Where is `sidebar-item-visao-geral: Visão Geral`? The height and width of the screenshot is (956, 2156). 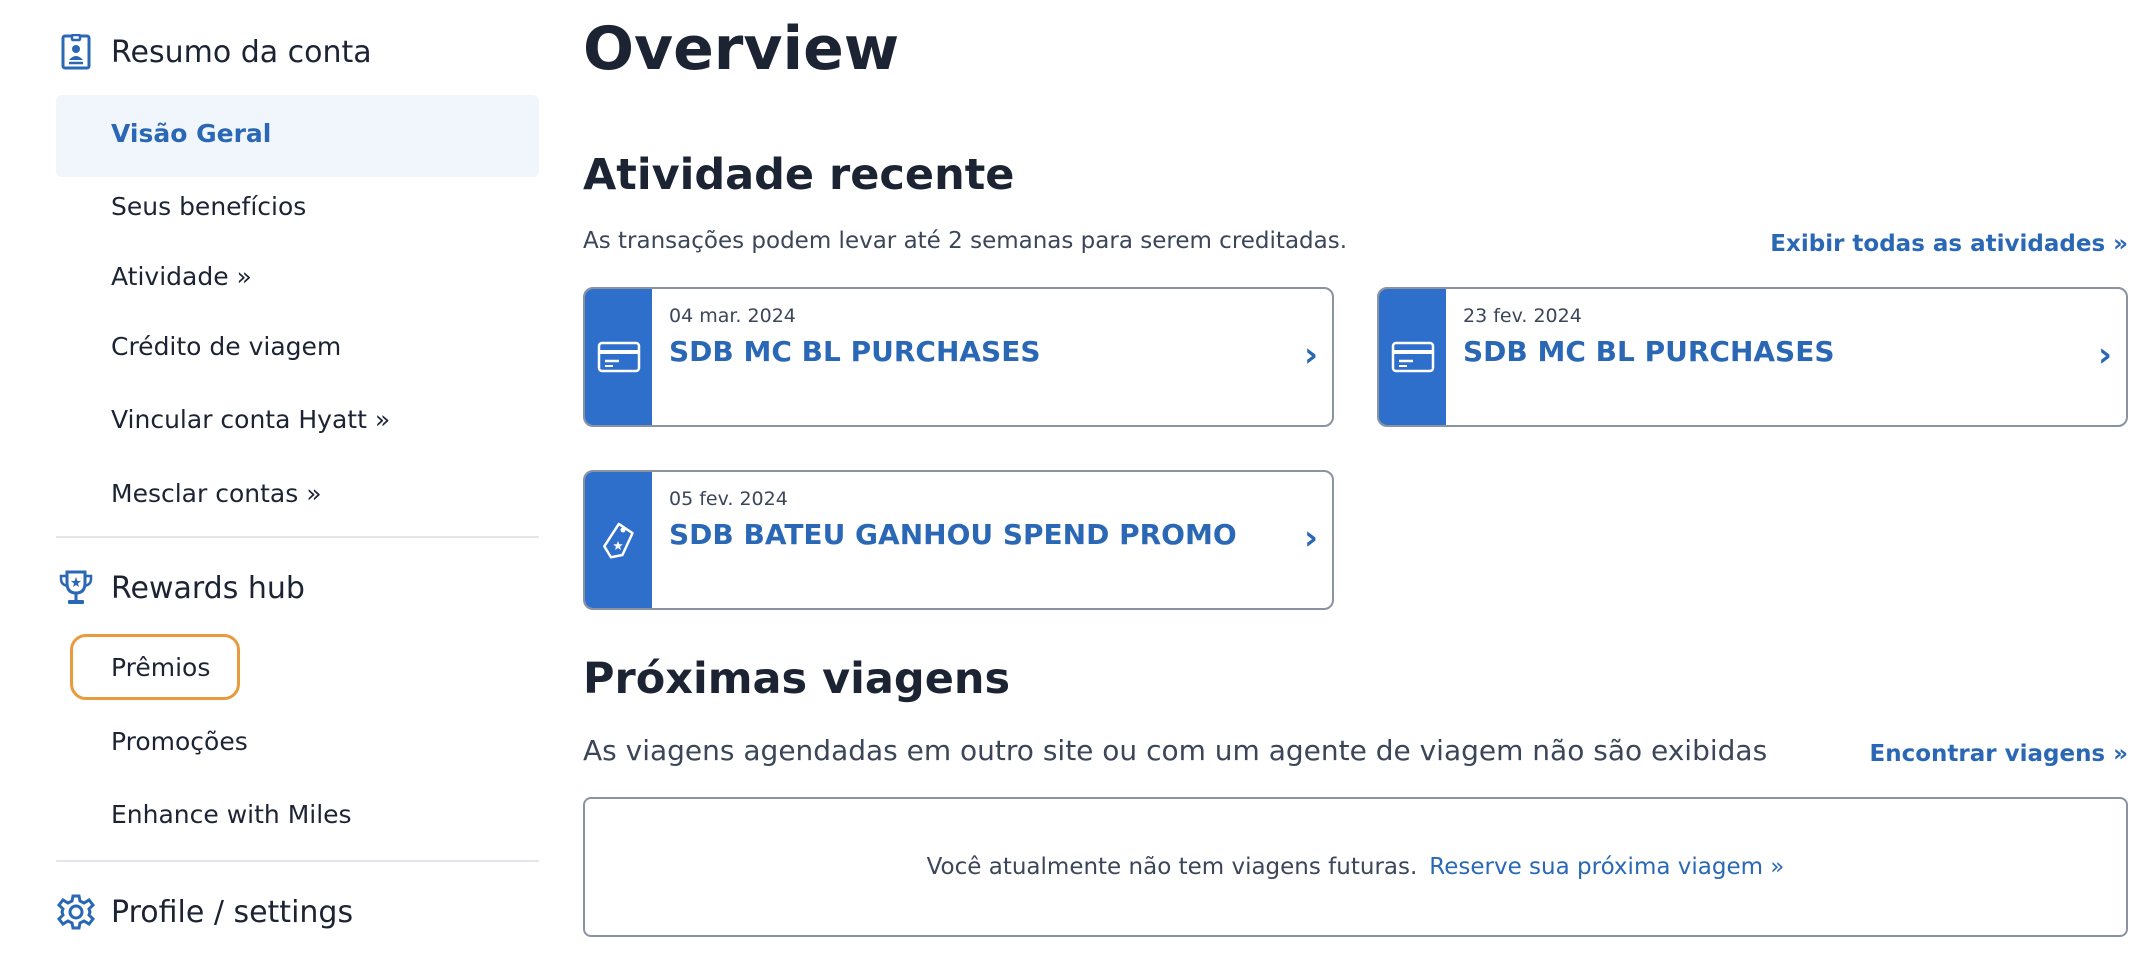
sidebar-item-visao-geral: Visão Geral is located at coordinates (191, 133).